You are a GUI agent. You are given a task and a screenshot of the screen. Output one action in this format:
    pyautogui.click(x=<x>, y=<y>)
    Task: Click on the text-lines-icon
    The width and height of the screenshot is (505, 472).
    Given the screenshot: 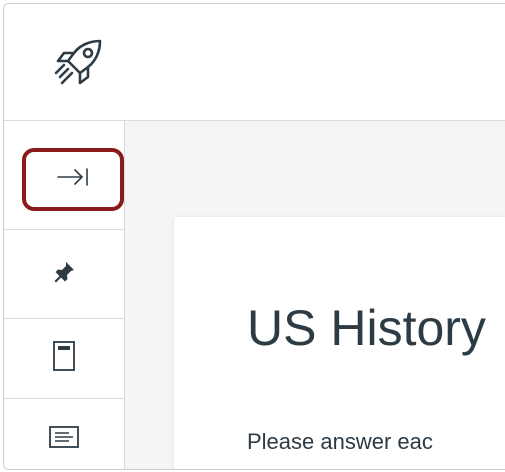 What is the action you would take?
    pyautogui.click(x=64, y=439)
    